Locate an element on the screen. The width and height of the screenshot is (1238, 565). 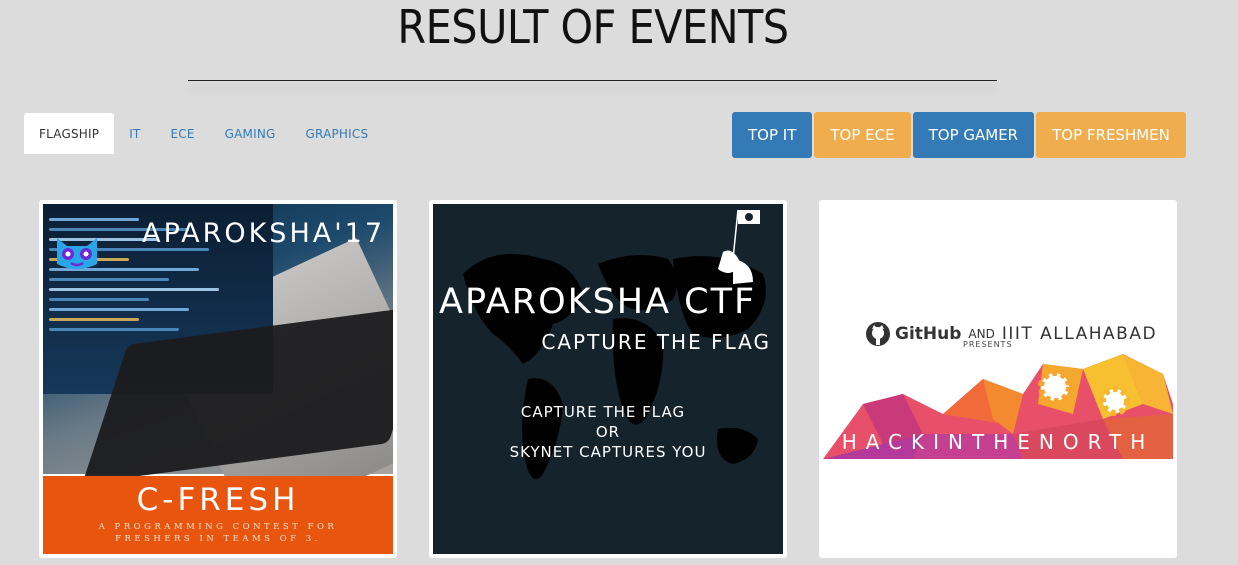
card-subtitle: CAPTURE THE FLAG is located at coordinates (656, 342).